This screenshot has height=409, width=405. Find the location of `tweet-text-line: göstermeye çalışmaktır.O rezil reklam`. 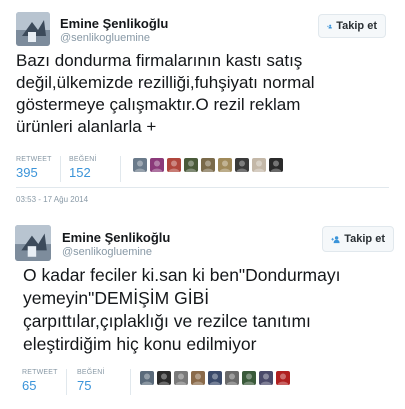

tweet-text-line: göstermeye çalışmaktır.O rezil reklam is located at coordinates (158, 104).